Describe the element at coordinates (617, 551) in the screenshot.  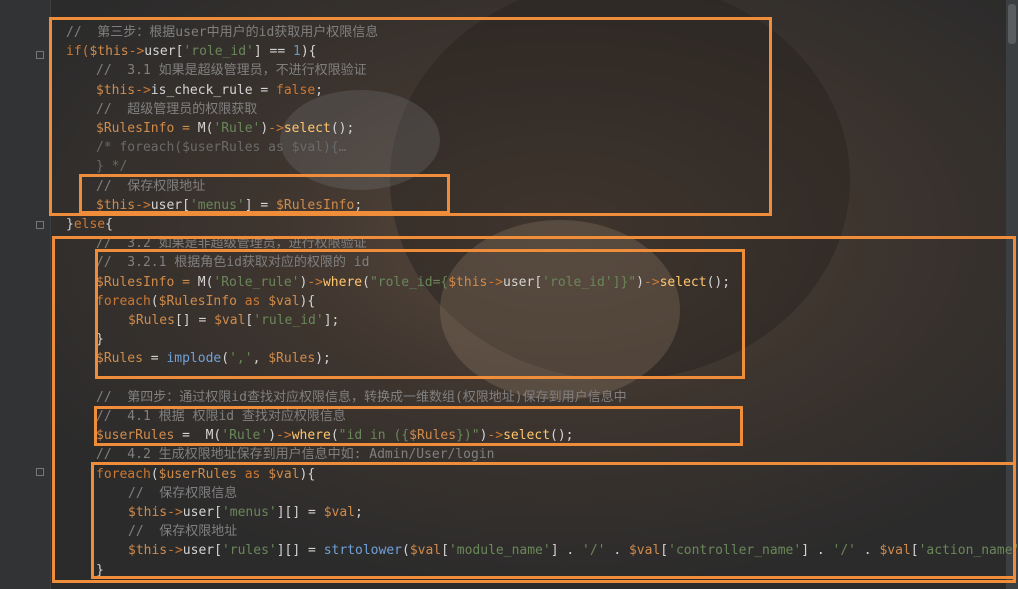
I see `code-token: .` at that location.